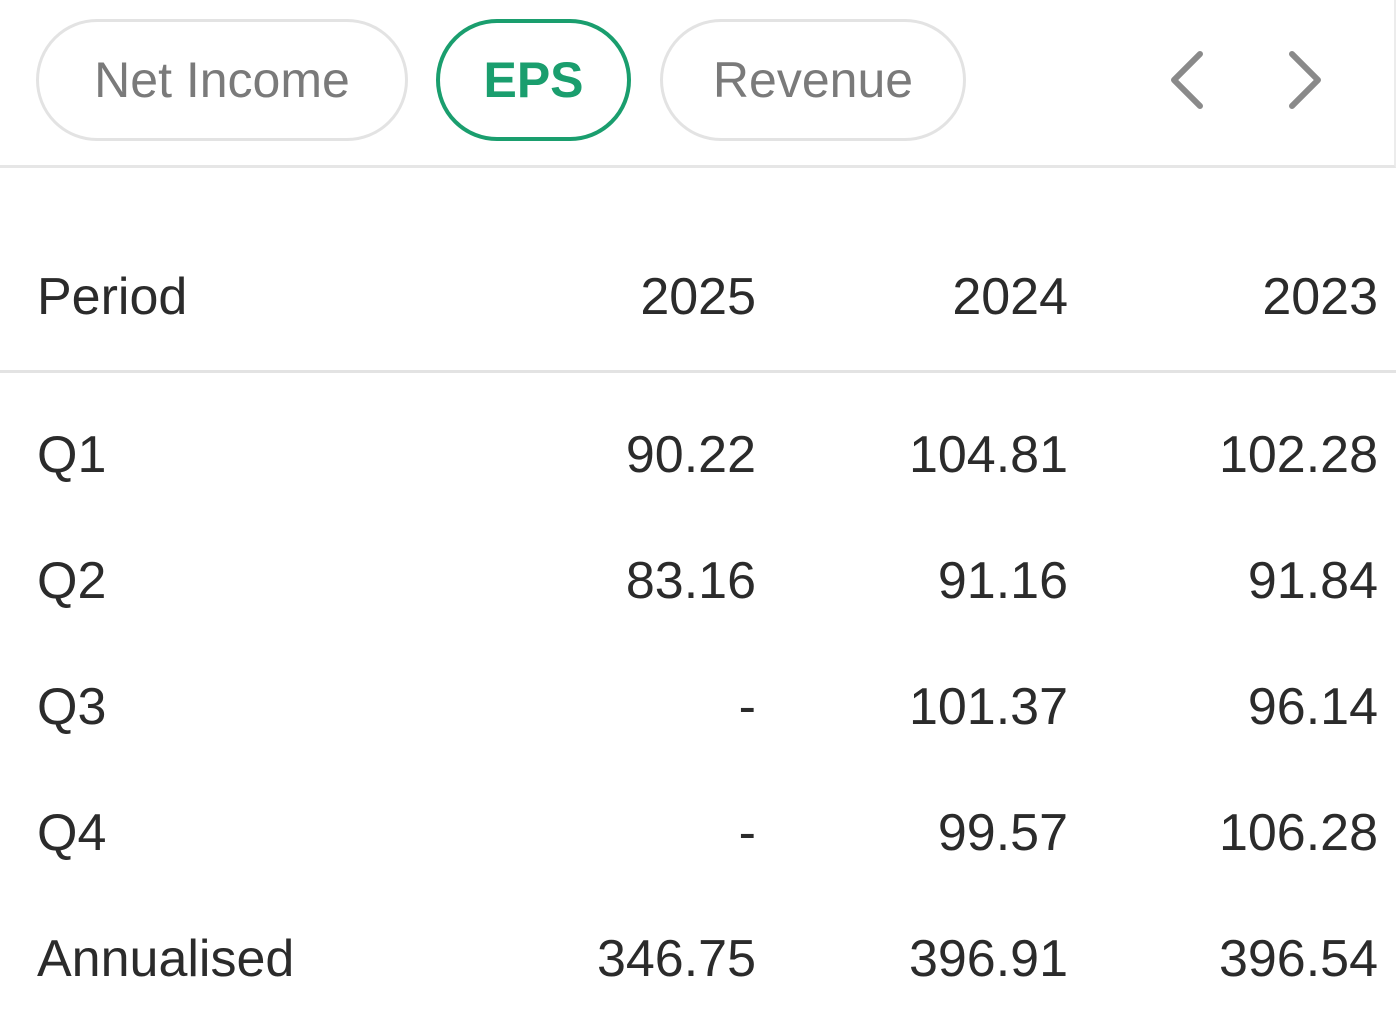 The width and height of the screenshot is (1396, 1022). Describe the element at coordinates (1320, 297) in the screenshot. I see `year-header-2023: 2023` at that location.